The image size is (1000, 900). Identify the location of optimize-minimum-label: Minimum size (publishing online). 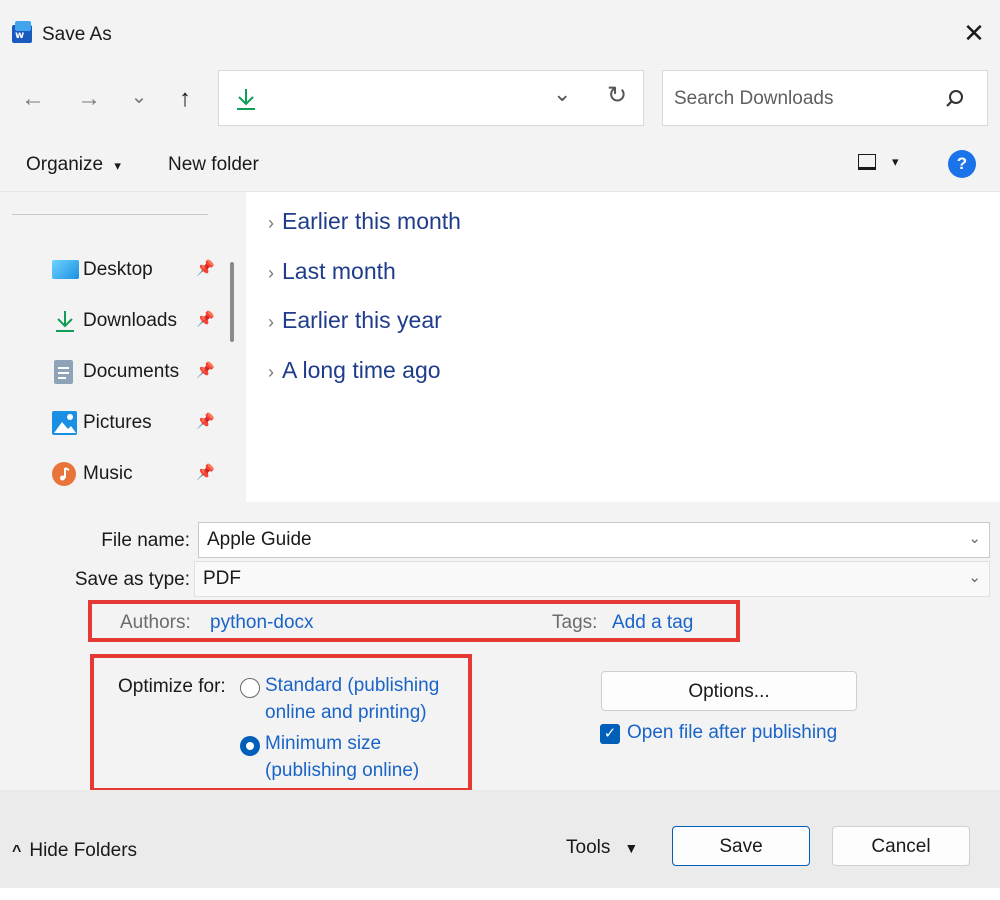
(342, 757).